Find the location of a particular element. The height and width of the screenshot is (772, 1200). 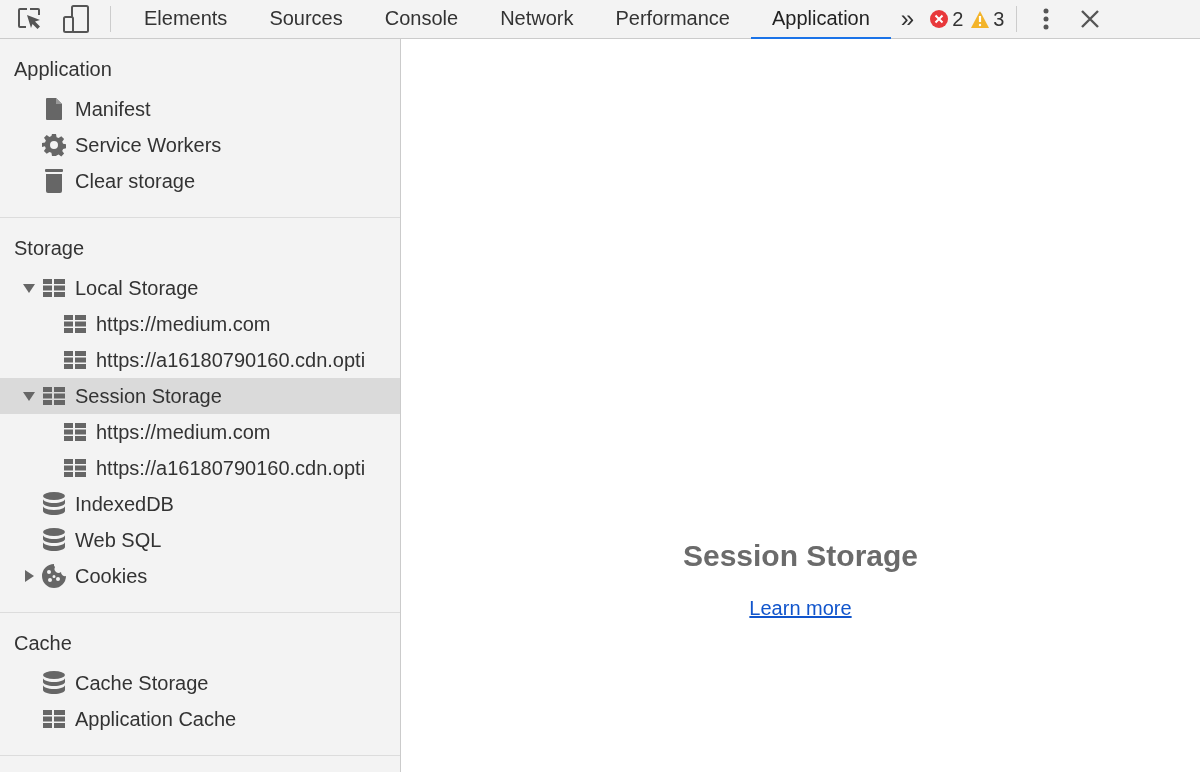

trash-icon is located at coordinates (54, 181).